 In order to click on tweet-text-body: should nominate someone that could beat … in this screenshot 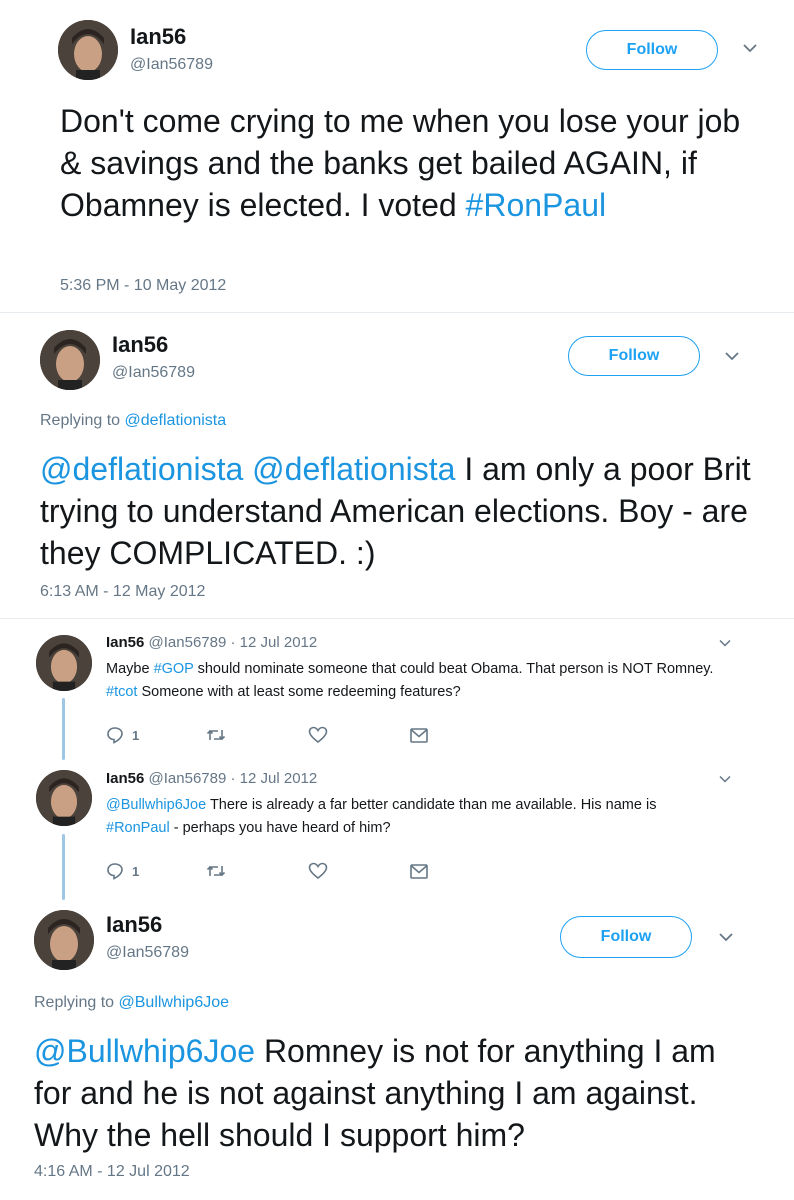, I will do `click(453, 669)`.